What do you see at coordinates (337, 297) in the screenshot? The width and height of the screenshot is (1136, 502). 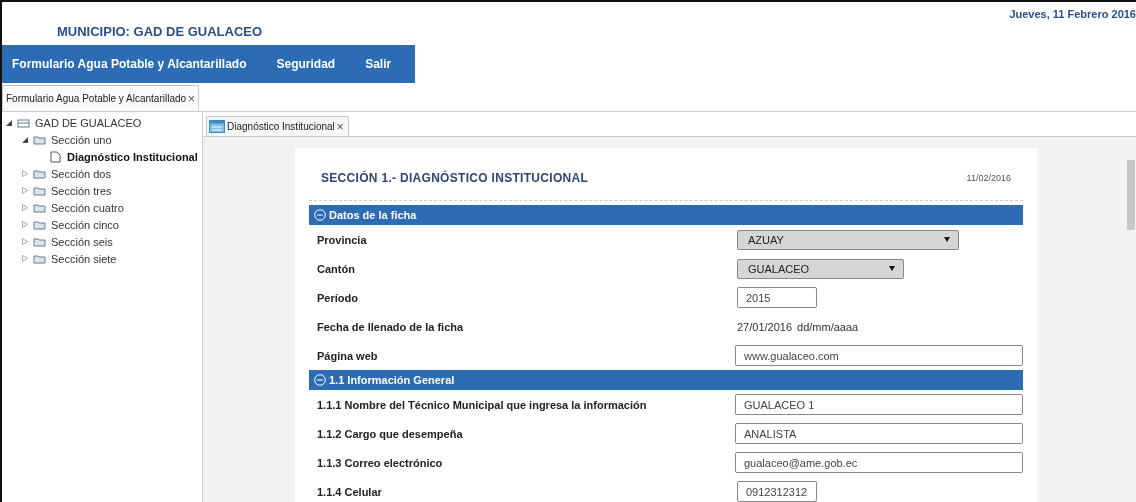 I see `field-label: Período` at bounding box center [337, 297].